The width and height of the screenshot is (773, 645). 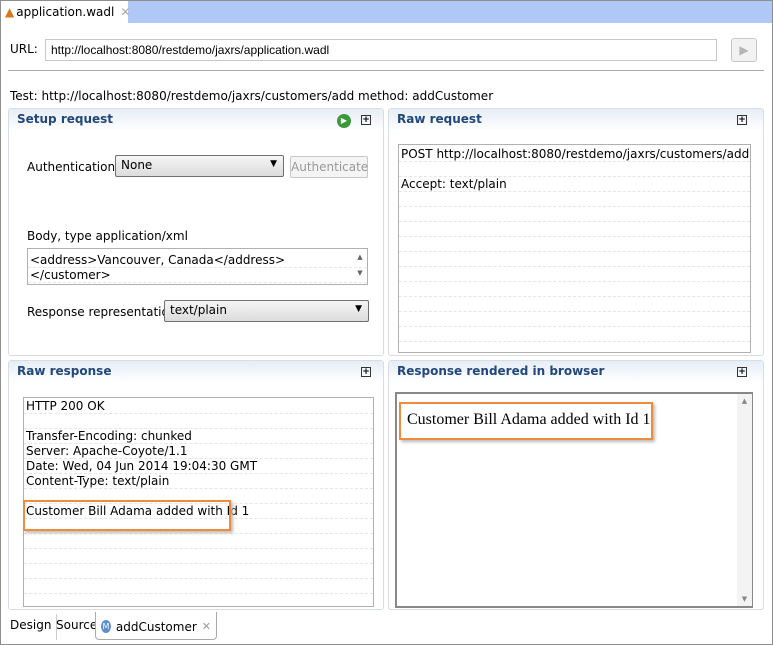 What do you see at coordinates (65, 119) in the screenshot?
I see `panel-title: Setup request` at bounding box center [65, 119].